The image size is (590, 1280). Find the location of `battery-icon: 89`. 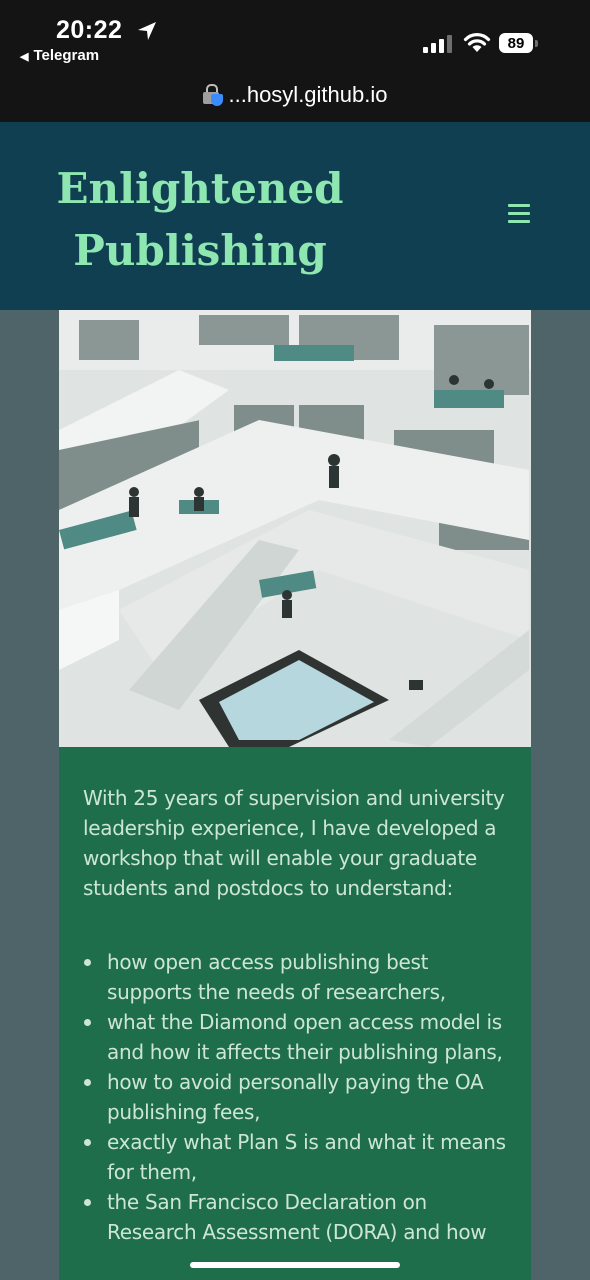

battery-icon: 89 is located at coordinates (518, 44).